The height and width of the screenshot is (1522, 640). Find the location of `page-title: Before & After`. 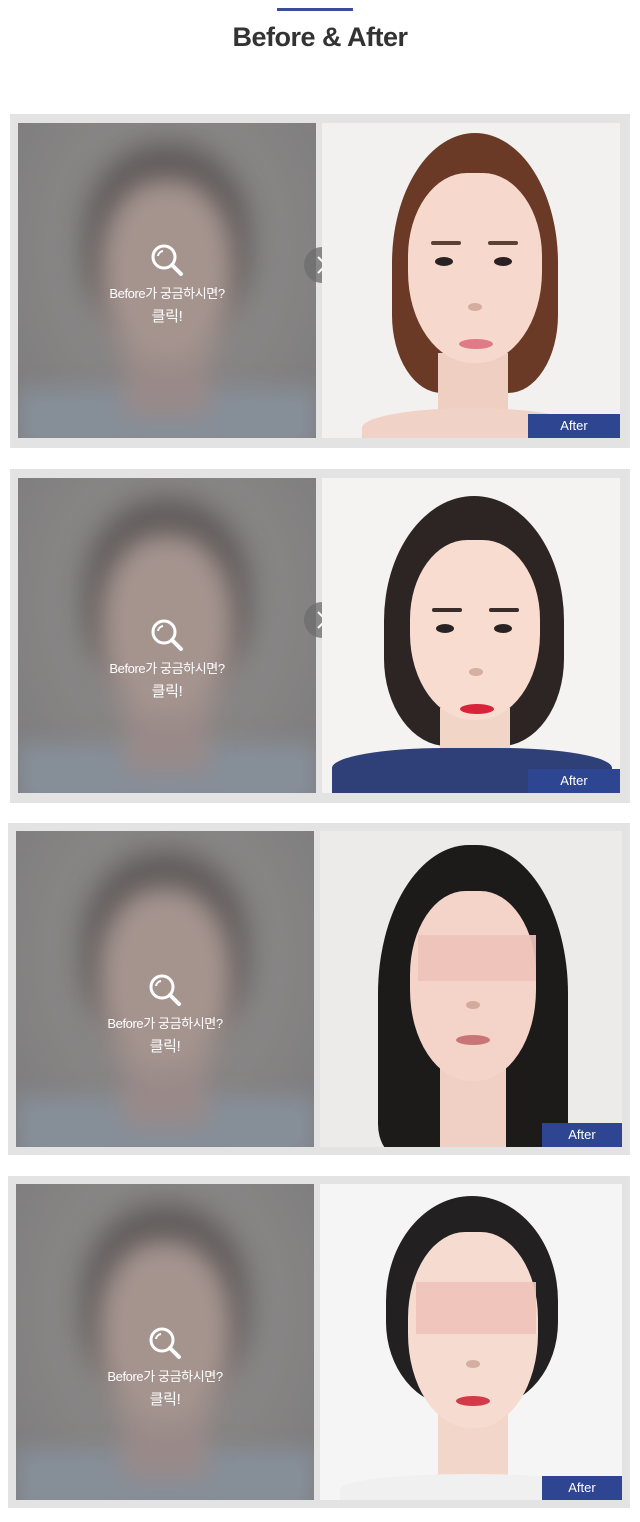

page-title: Before & After is located at coordinates (320, 37).